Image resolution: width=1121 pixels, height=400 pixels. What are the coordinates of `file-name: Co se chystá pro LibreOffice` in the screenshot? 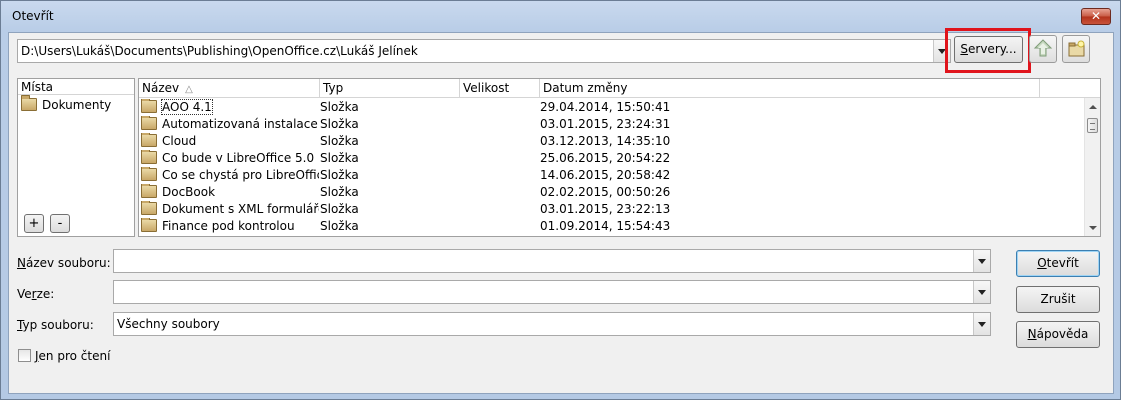 It's located at (240, 175).